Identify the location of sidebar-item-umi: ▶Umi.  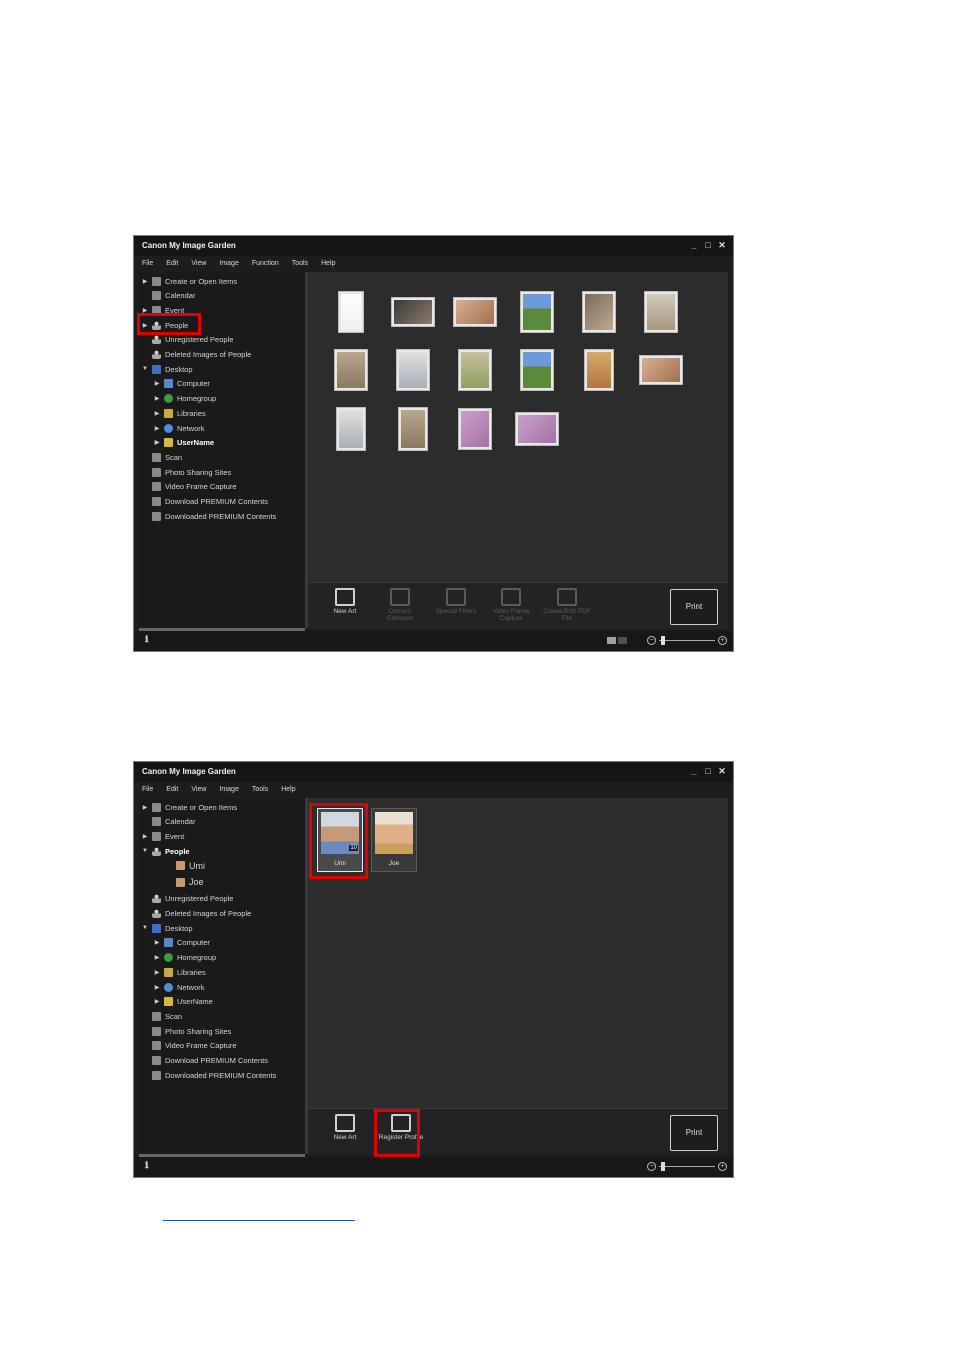
(185, 866).